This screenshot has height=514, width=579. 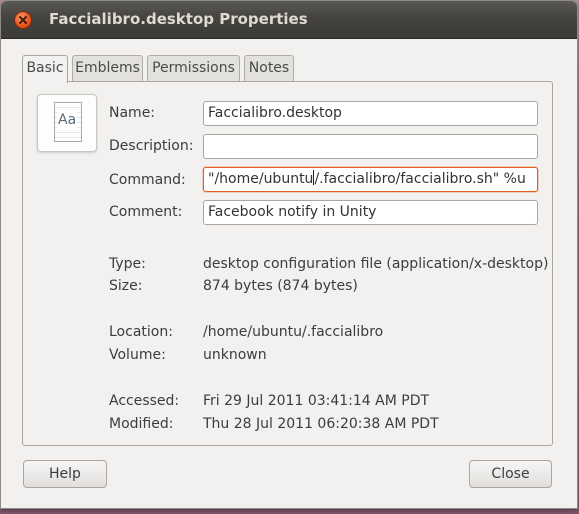 I want to click on file-icon-glyph: Aa, so click(x=67, y=120).